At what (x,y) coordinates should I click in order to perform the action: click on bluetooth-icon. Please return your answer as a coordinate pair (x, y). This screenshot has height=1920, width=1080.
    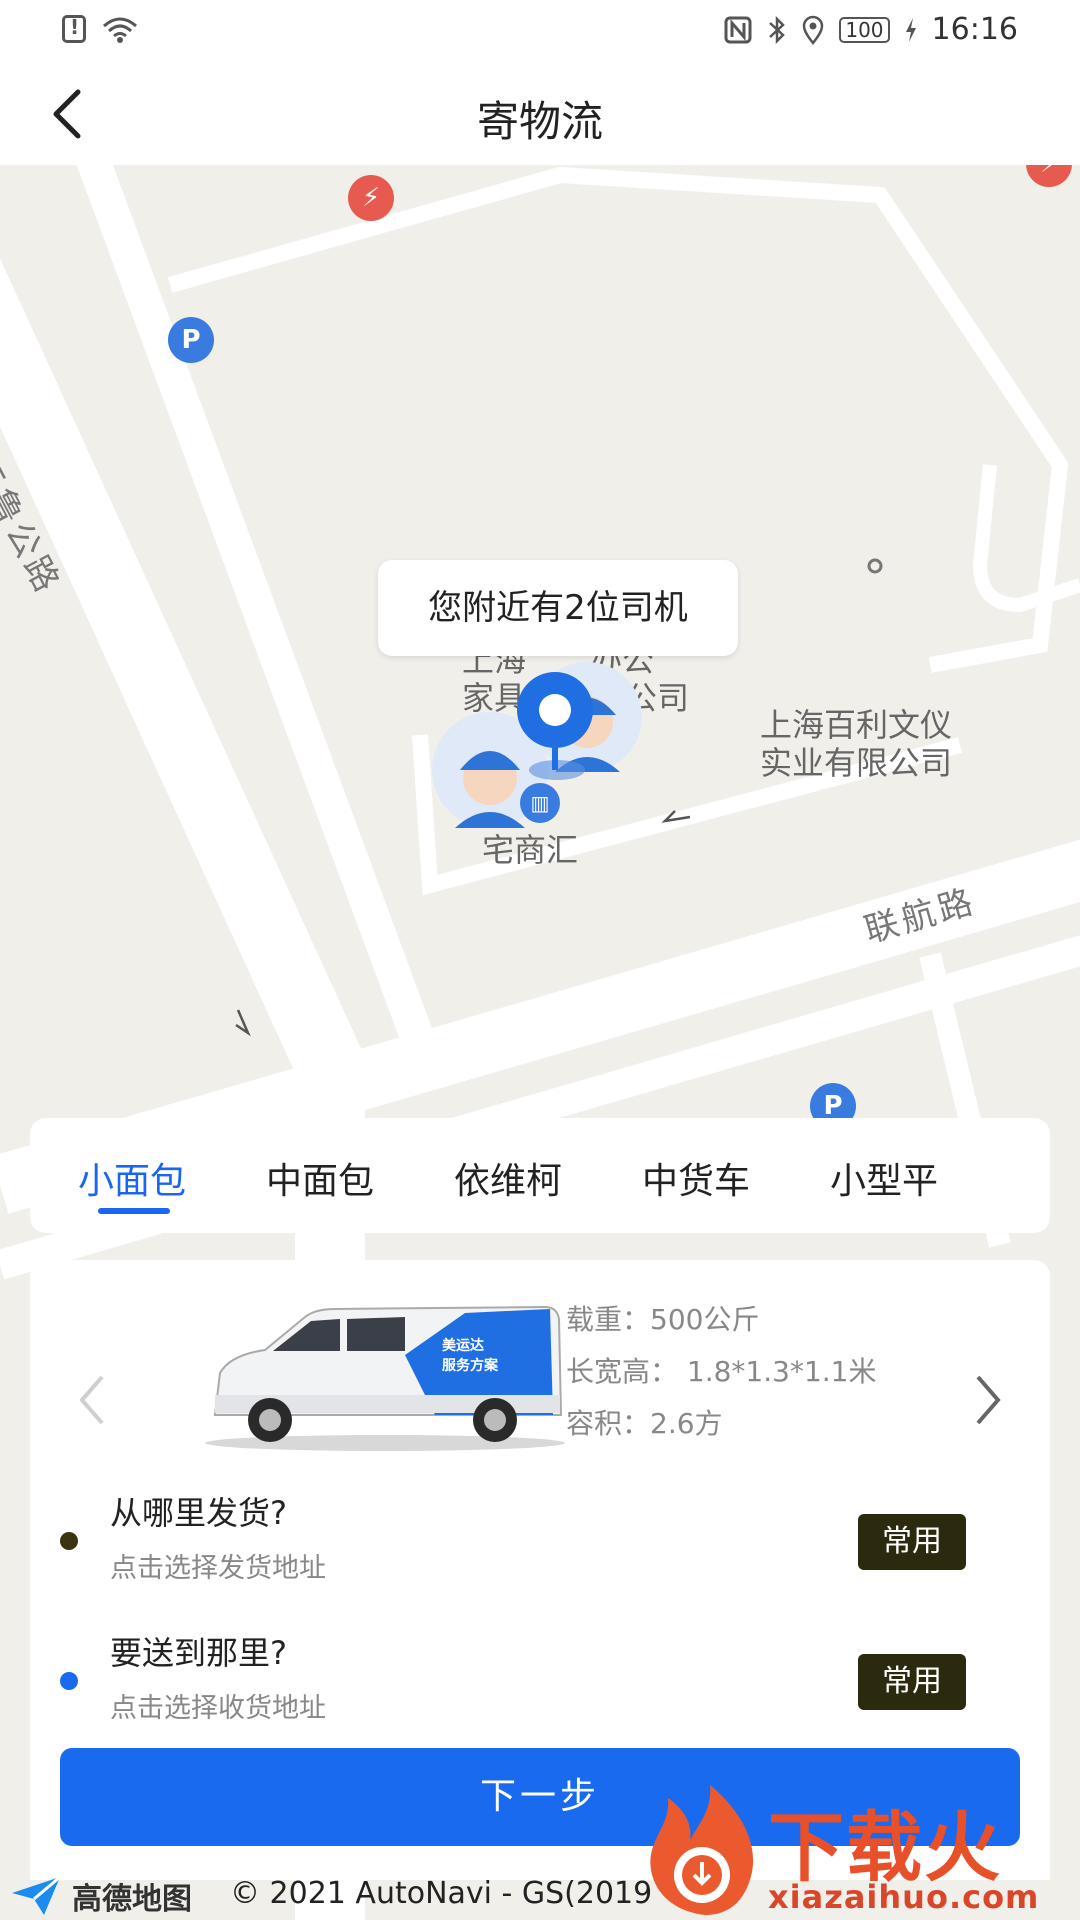
    Looking at the image, I should click on (777, 29).